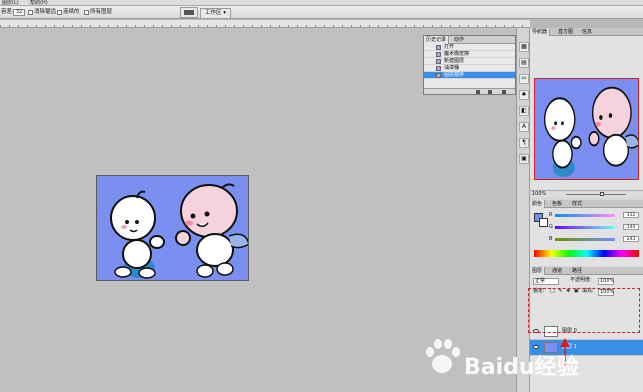  Describe the element at coordinates (524, 159) in the screenshot. I see `info-dock-icon: ▣` at that location.